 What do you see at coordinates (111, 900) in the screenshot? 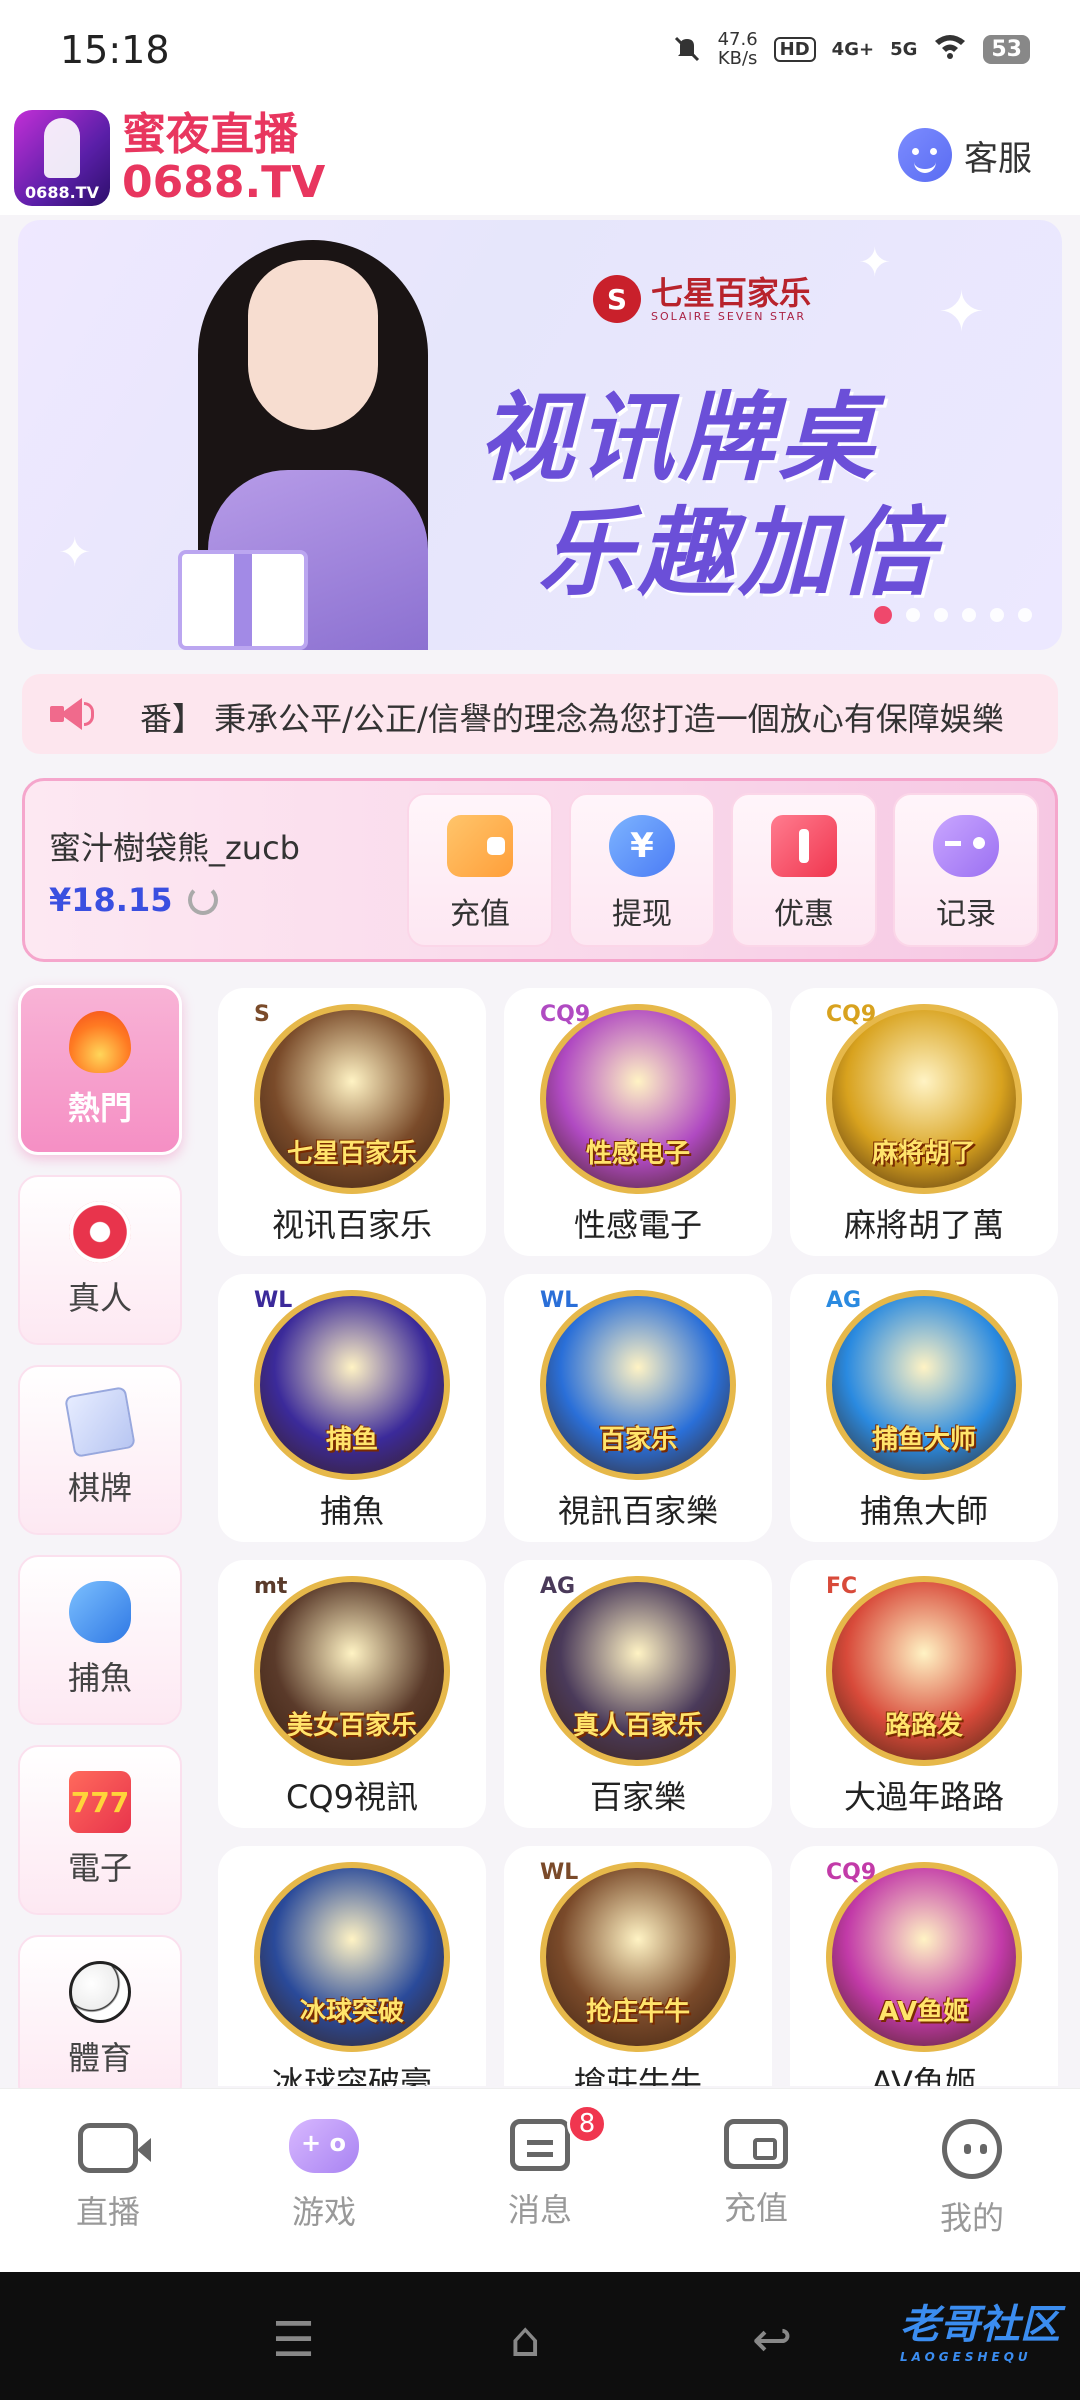
I see `balance-value: ¥18.15` at bounding box center [111, 900].